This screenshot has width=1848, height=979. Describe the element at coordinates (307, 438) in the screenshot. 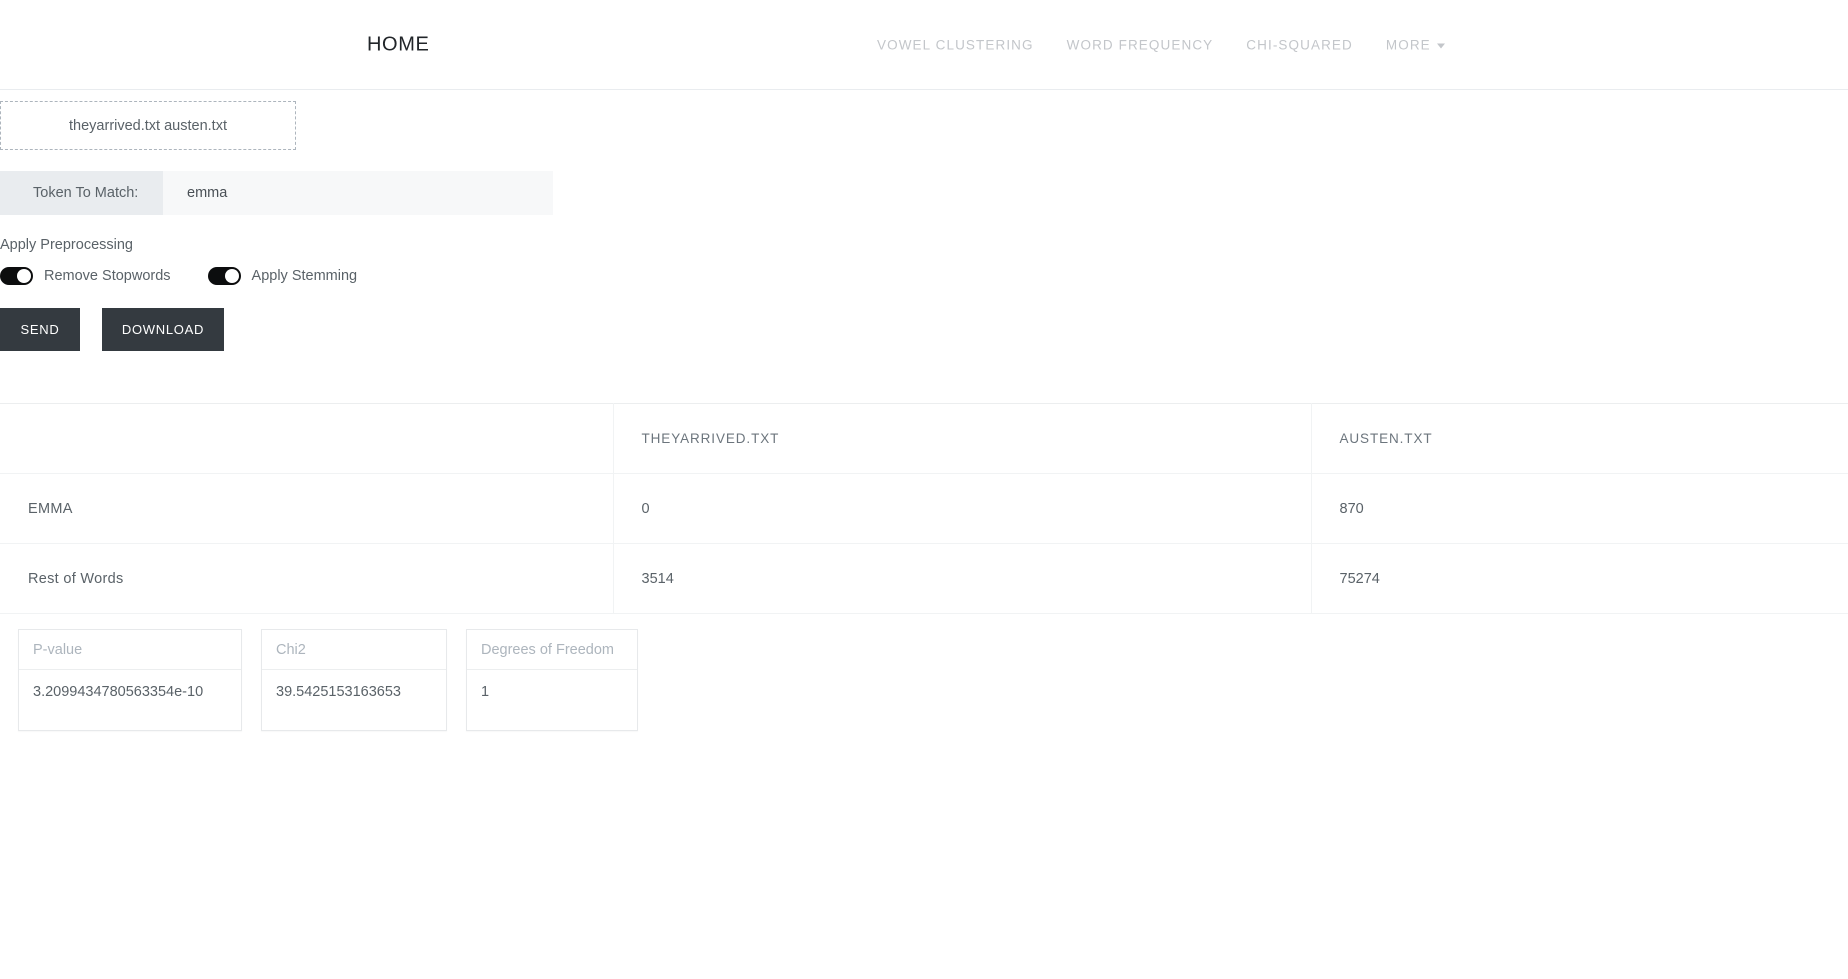

I see `table-header-blank` at that location.